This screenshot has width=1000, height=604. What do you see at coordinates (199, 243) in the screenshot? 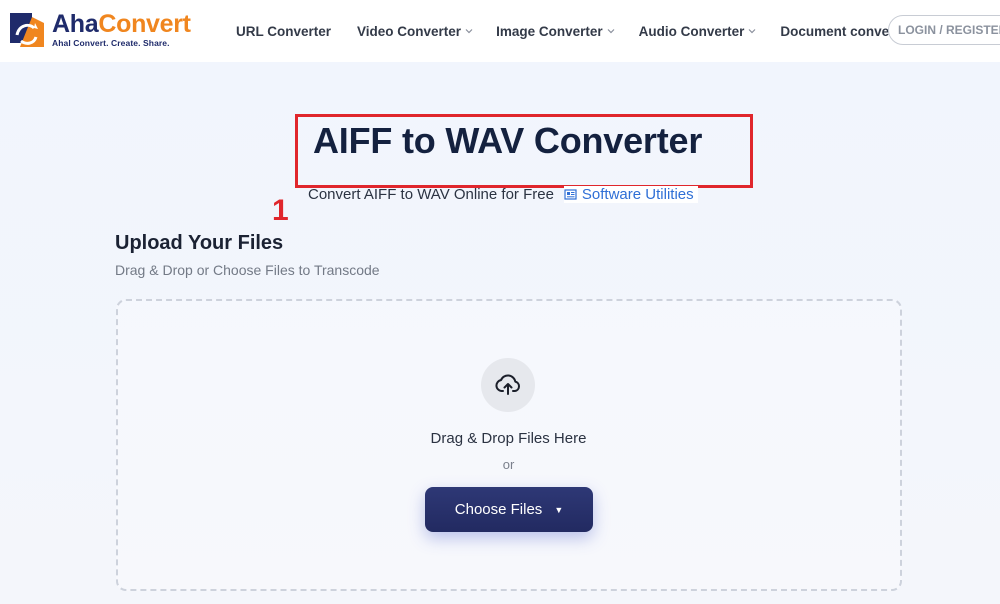
I see `upload-section-title: Upload Your Files` at bounding box center [199, 243].